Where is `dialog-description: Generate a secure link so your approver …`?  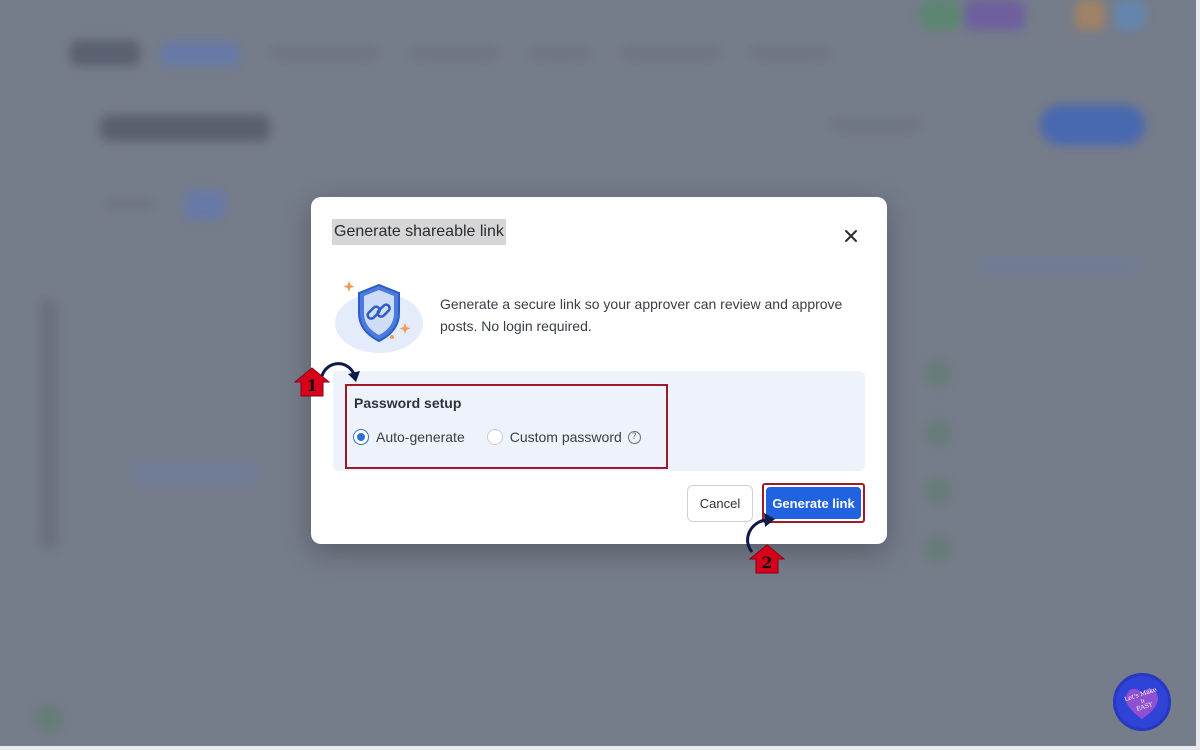 dialog-description: Generate a secure link so your approver … is located at coordinates (641, 315).